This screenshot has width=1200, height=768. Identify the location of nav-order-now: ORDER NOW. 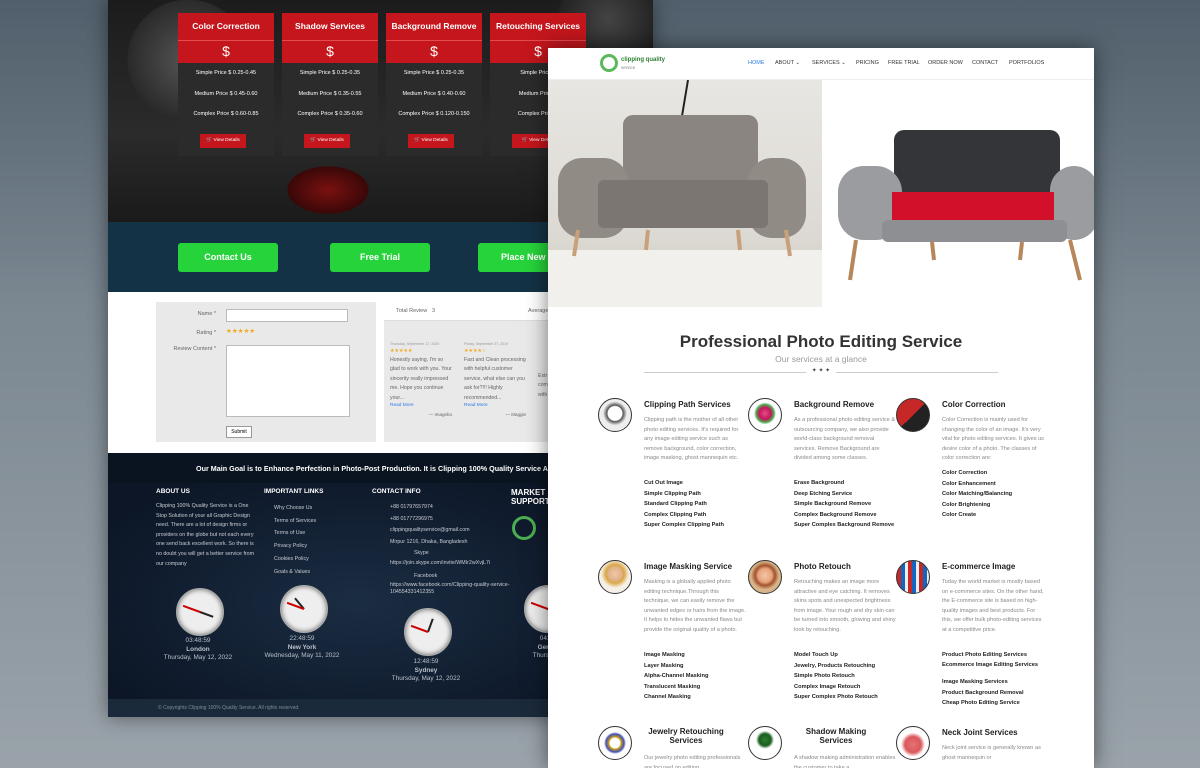
(945, 63).